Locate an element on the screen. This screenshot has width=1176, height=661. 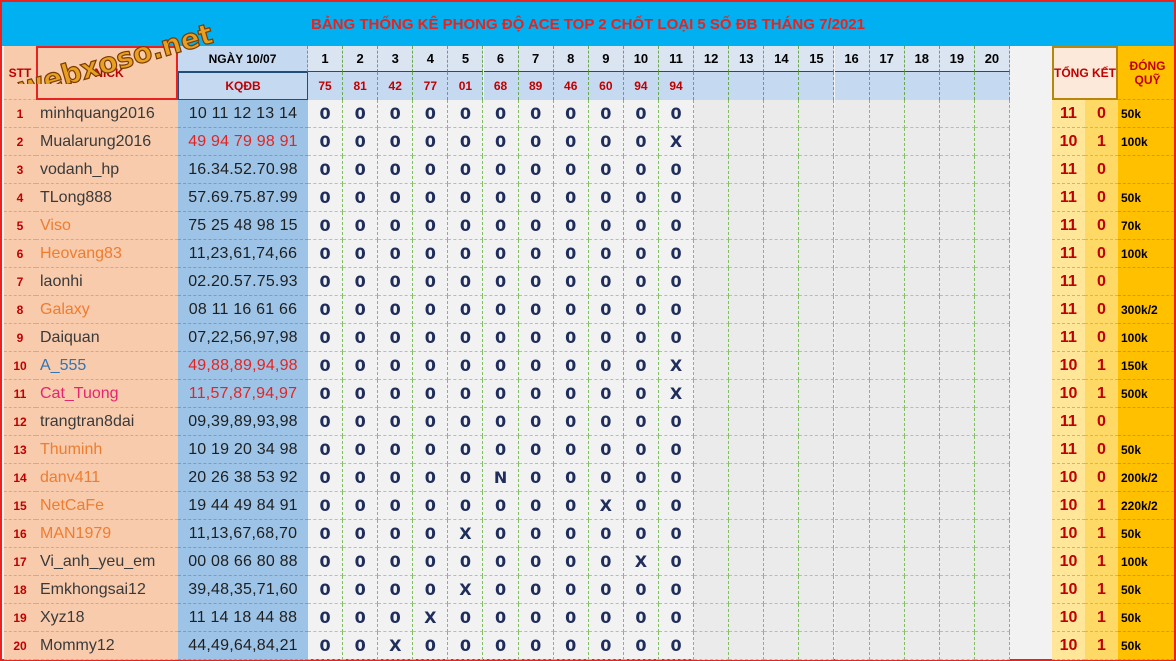
header-day-1: 1 is located at coordinates (326, 59).